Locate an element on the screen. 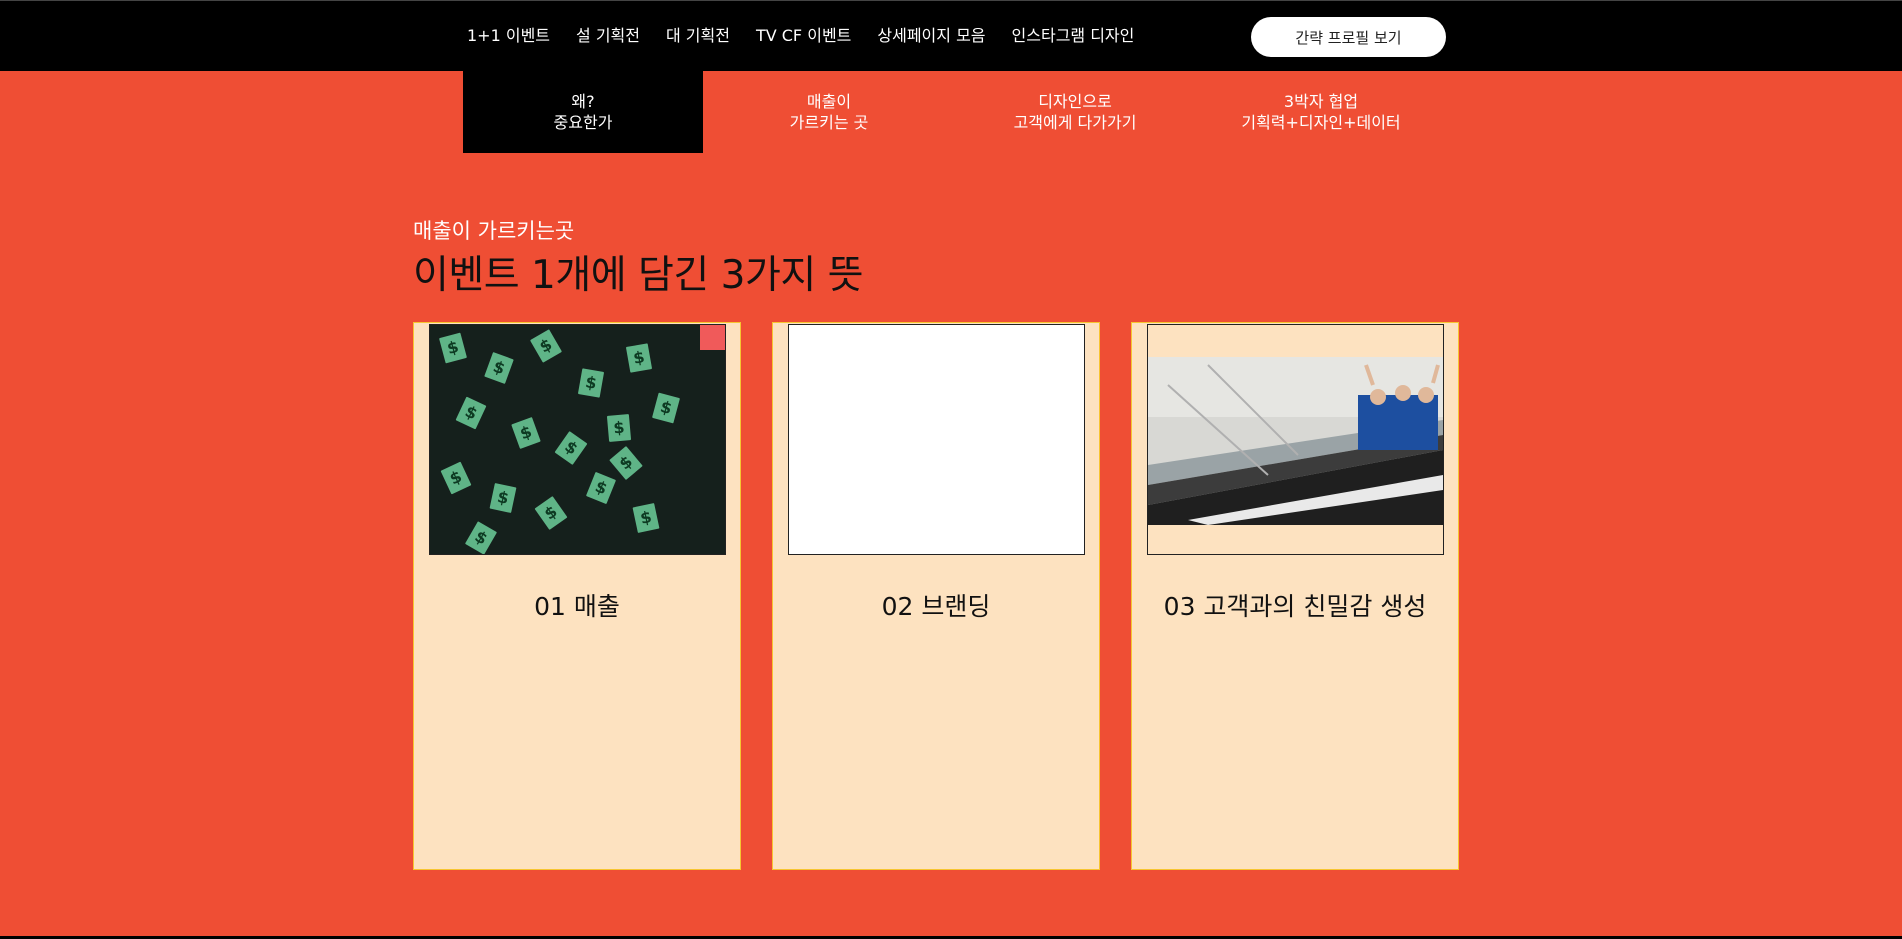  top-nav-item-tvcf: TV CF 이벤트 is located at coordinates (803, 36).